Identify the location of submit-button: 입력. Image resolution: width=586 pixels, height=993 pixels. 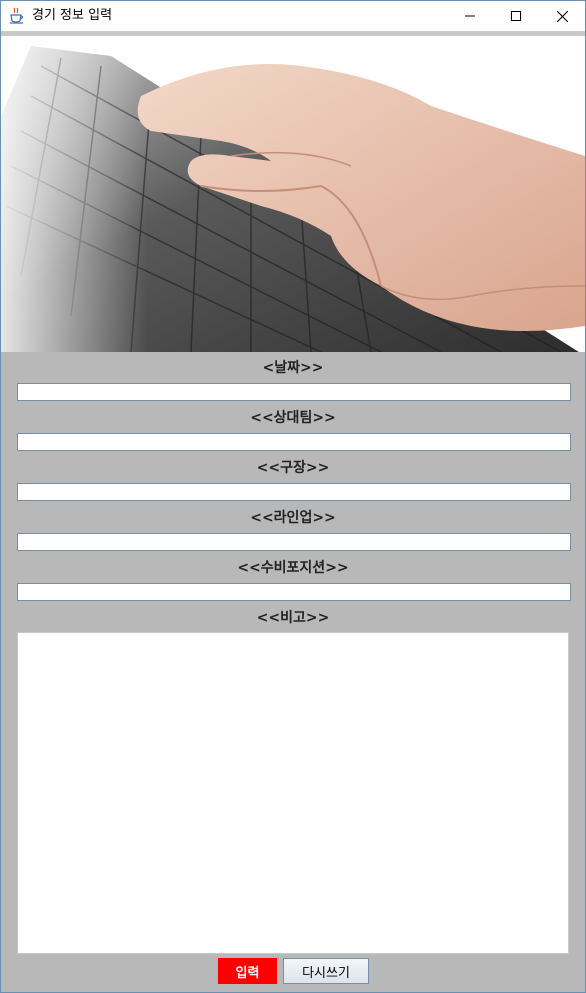
(247, 971).